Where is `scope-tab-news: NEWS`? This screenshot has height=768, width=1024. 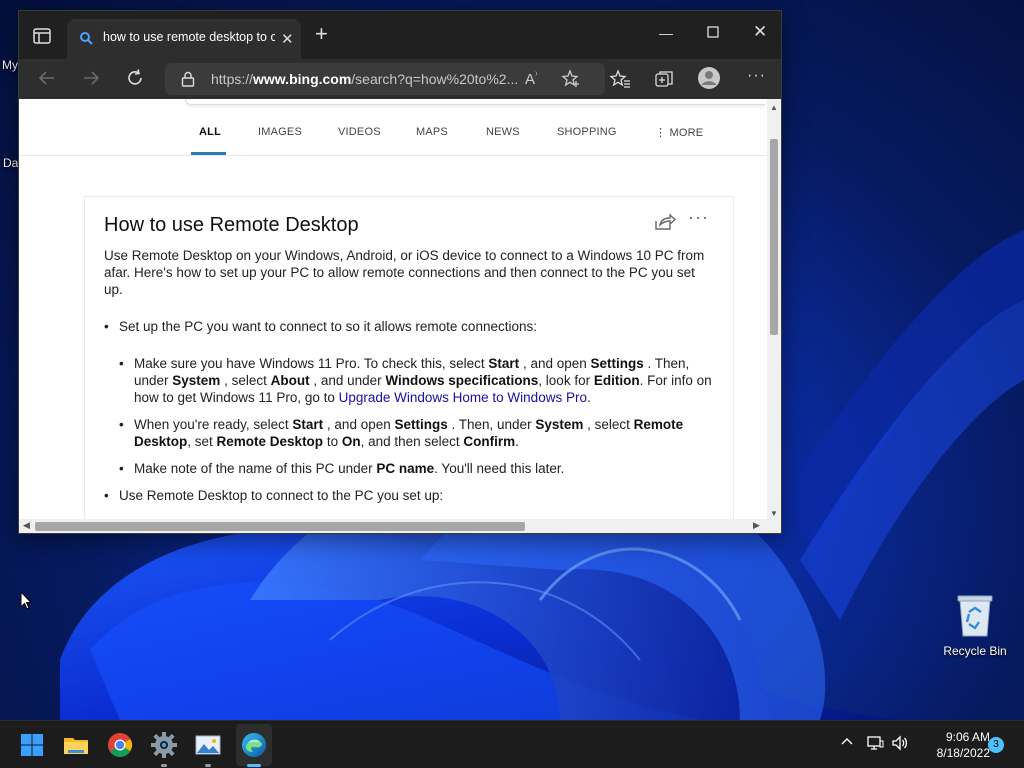 scope-tab-news: NEWS is located at coordinates (503, 132).